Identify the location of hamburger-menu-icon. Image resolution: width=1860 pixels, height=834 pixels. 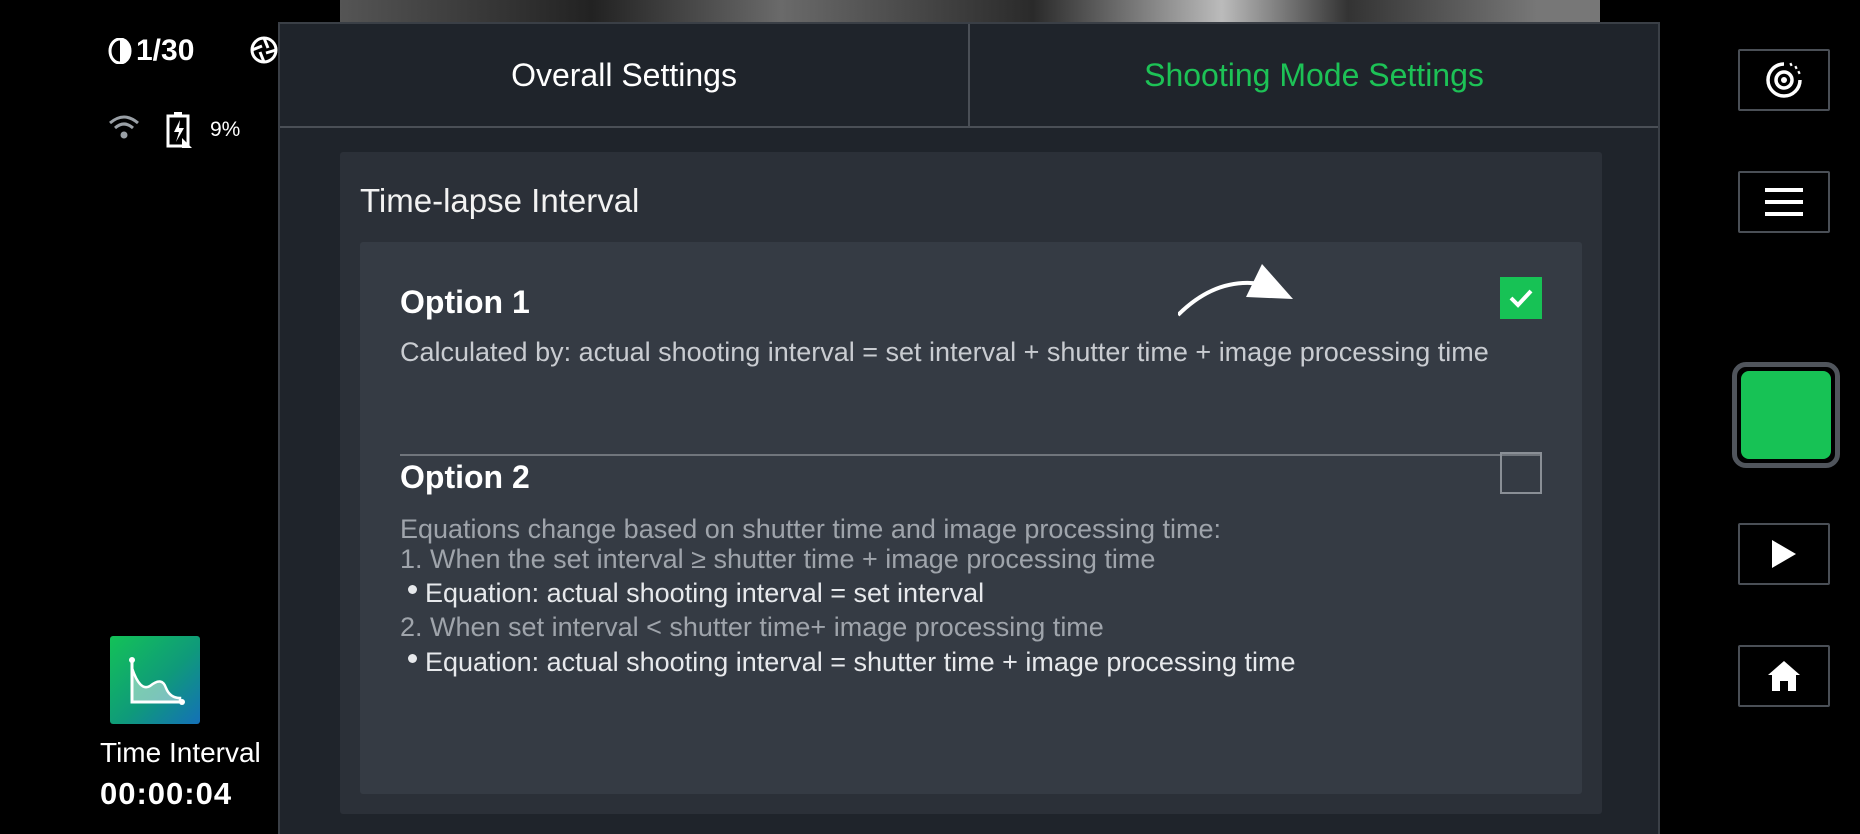
(1784, 202).